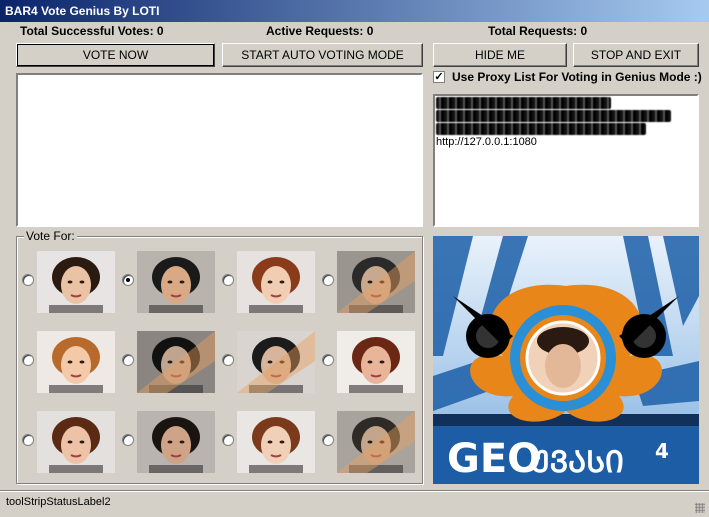 The height and width of the screenshot is (517, 709). I want to click on banner-brand: GEO, so click(494, 459).